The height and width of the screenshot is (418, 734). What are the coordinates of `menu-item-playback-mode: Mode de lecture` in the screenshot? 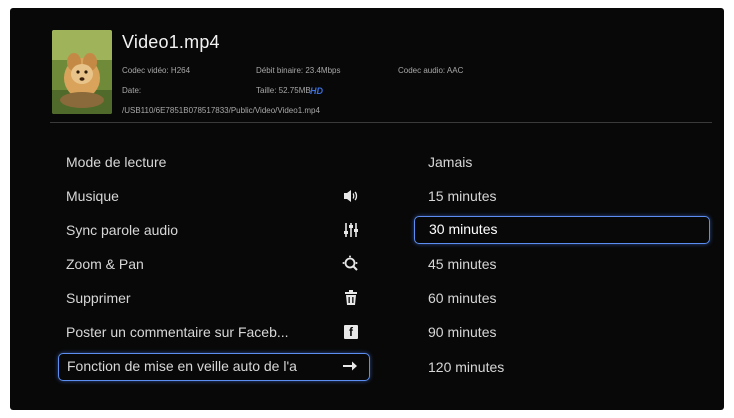 It's located at (214, 162).